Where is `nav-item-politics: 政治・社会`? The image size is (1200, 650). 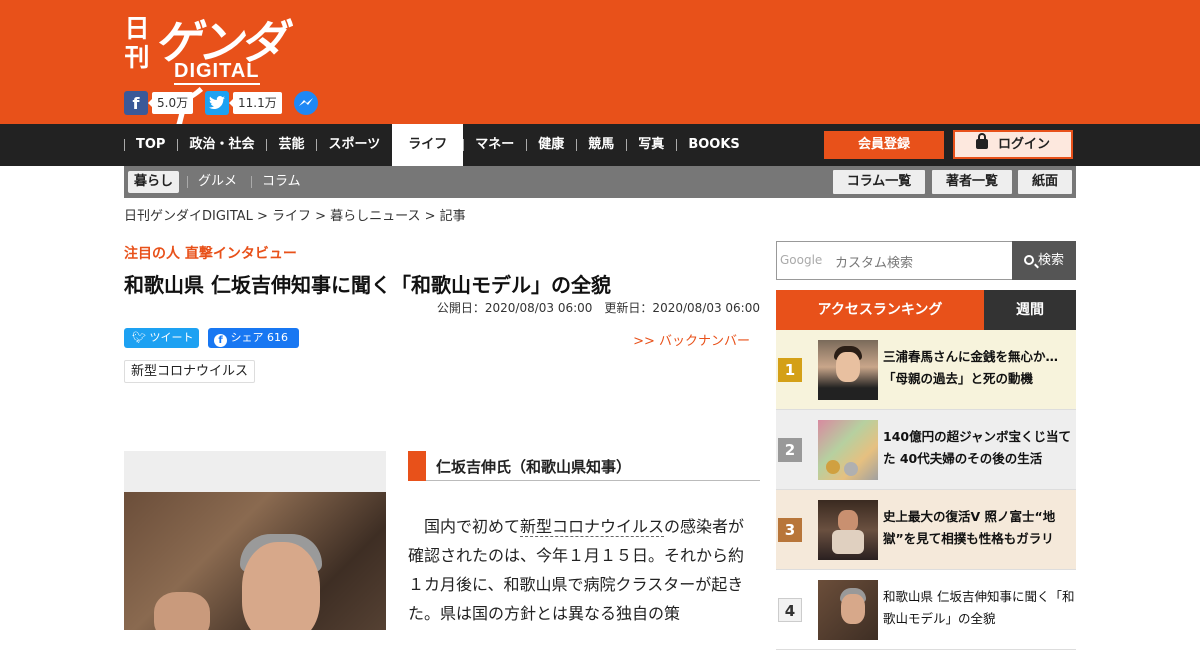
nav-item-politics: 政治・社会 is located at coordinates (221, 145).